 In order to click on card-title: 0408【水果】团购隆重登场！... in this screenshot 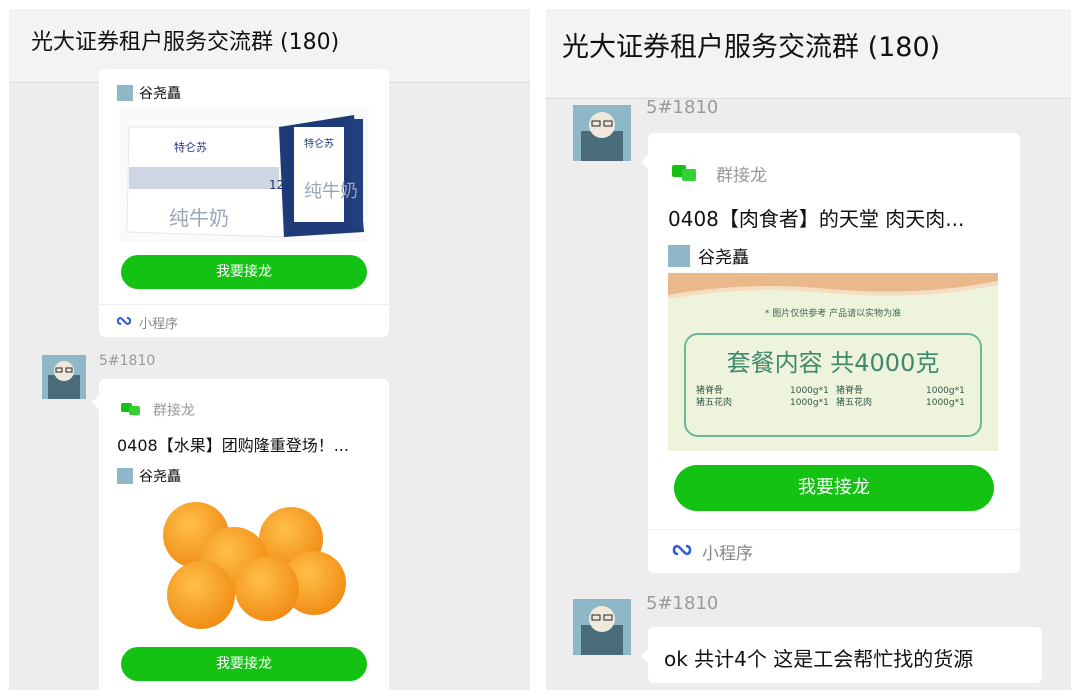, I will do `click(233, 445)`.